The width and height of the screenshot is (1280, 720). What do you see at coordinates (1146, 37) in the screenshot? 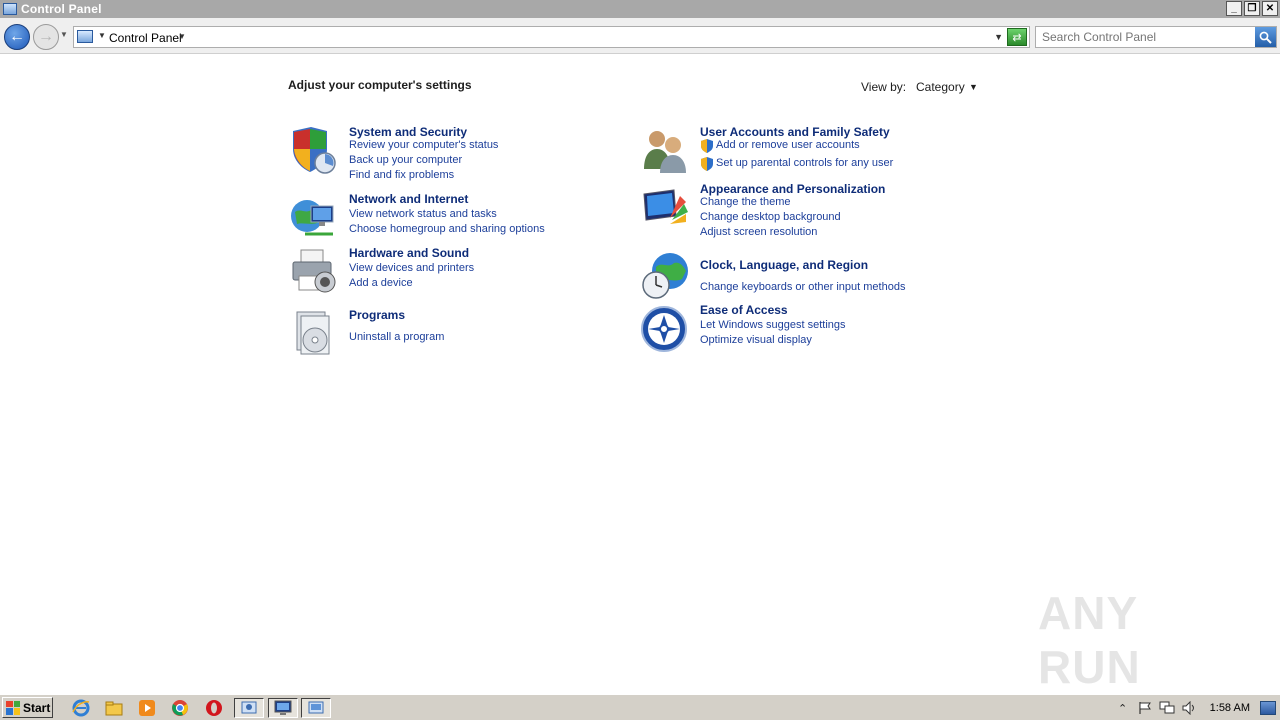
I see `search-input` at bounding box center [1146, 37].